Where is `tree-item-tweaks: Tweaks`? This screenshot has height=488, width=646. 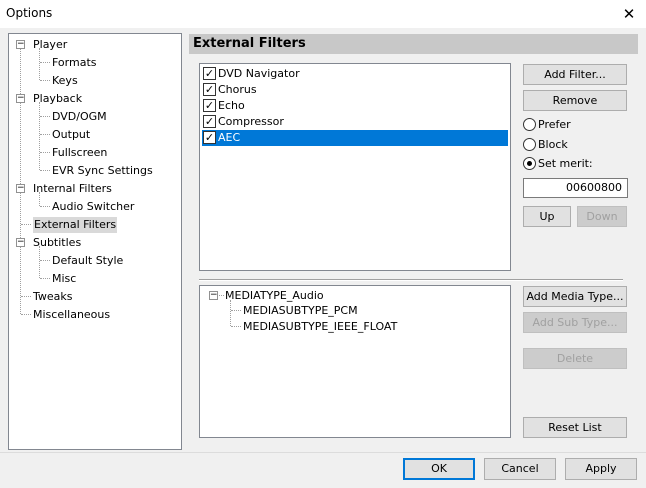
tree-item-tweaks: Tweaks is located at coordinates (53, 297).